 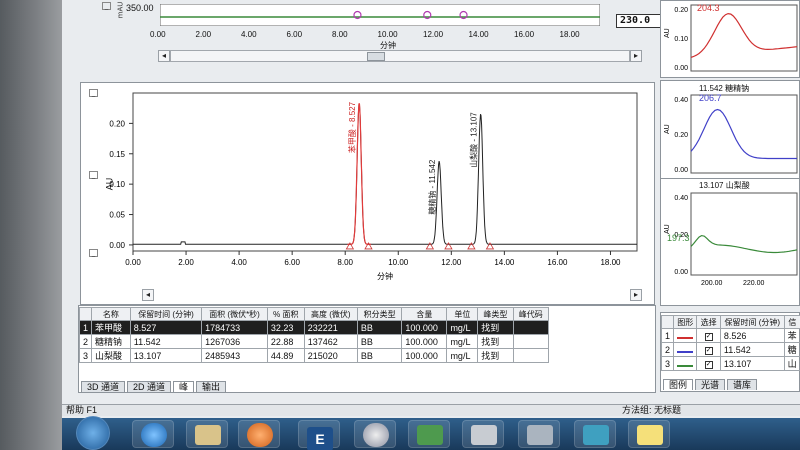 I want to click on results-column-header: 高度 (微伏), so click(x=330, y=314).